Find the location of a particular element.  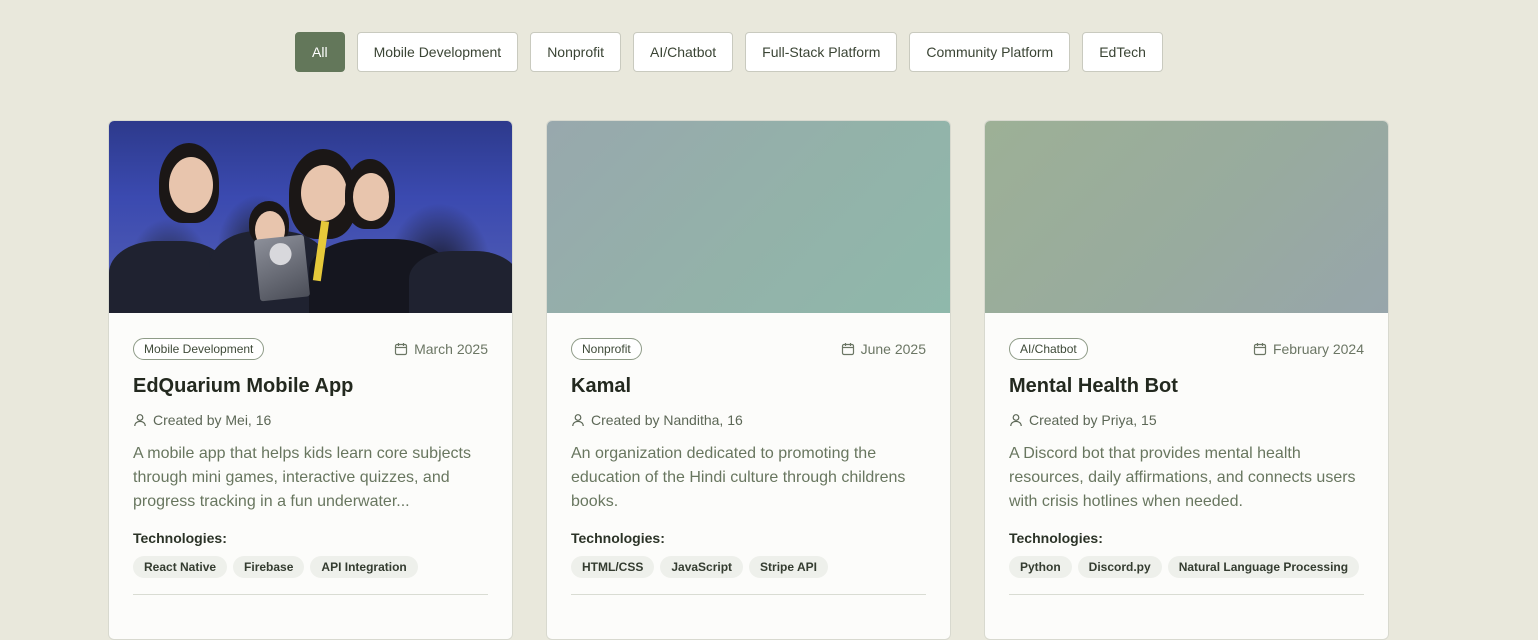

author-text: Created by Nanditha, 16 is located at coordinates (667, 420).